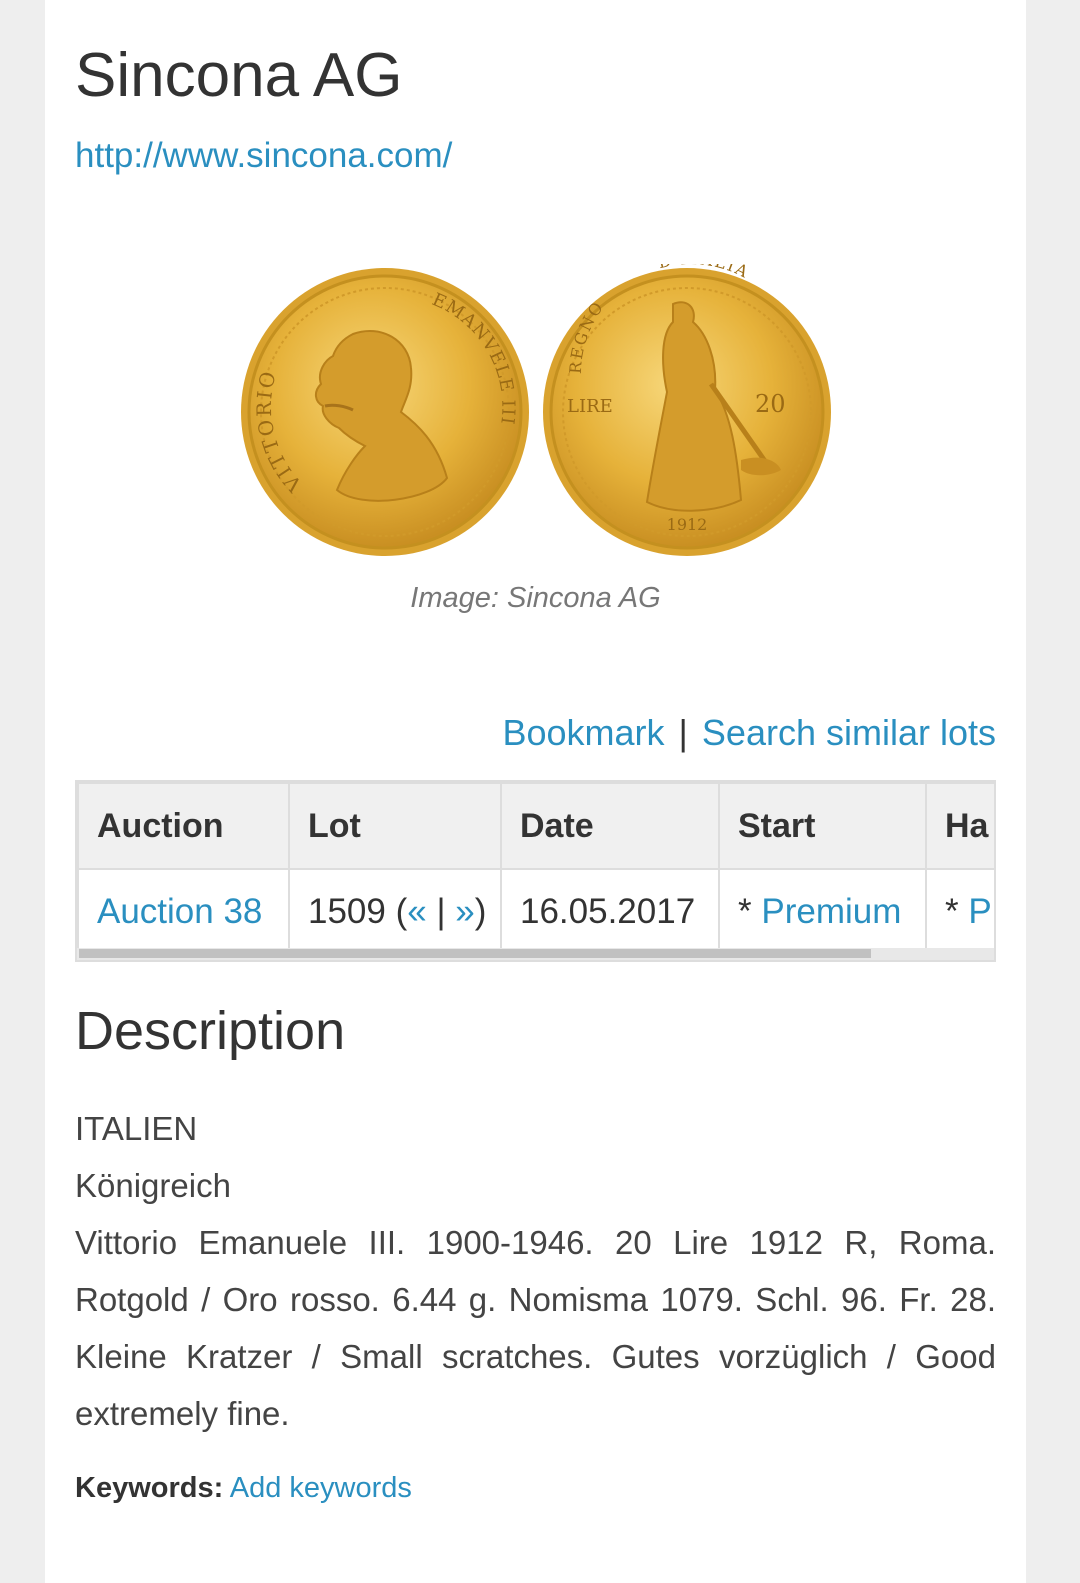 This screenshot has height=1583, width=1080. I want to click on cell-hammer: * P, so click(959, 912).